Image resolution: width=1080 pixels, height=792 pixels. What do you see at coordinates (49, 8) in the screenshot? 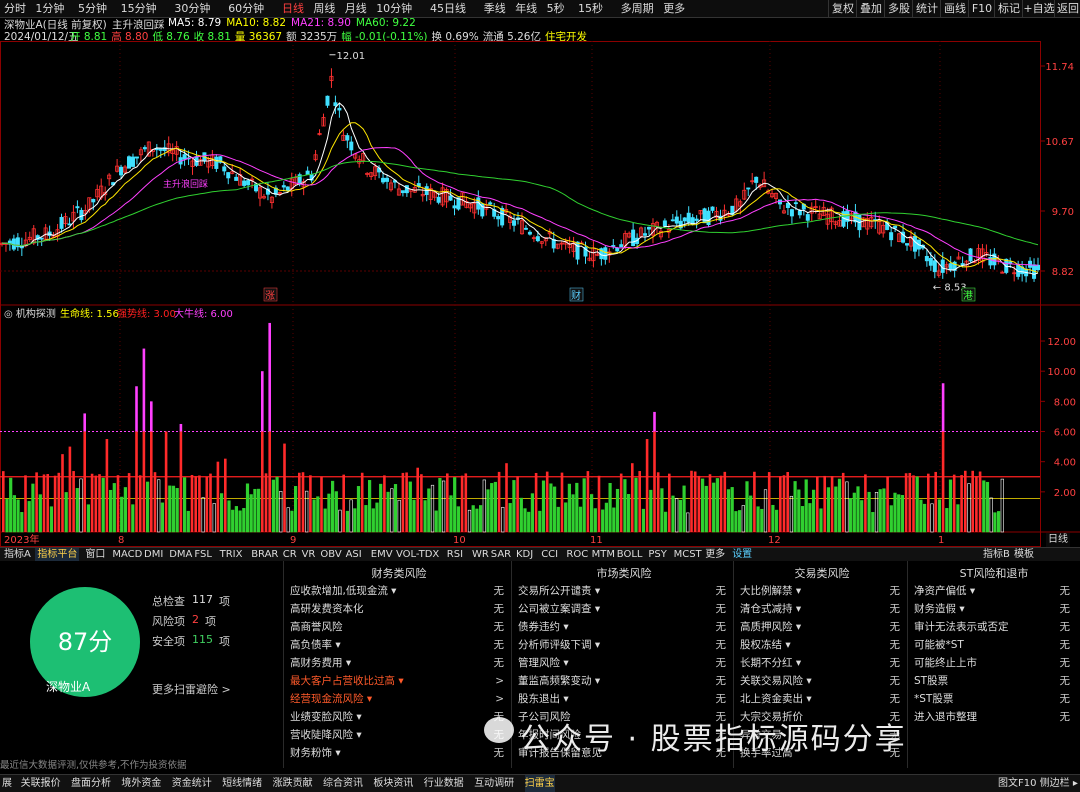
I see `period-tab: 1分钟` at bounding box center [49, 8].